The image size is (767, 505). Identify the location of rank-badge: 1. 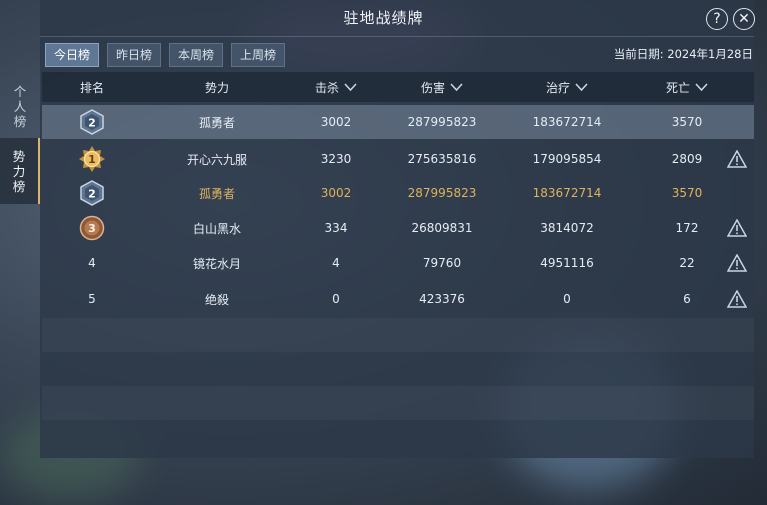
(92, 159).